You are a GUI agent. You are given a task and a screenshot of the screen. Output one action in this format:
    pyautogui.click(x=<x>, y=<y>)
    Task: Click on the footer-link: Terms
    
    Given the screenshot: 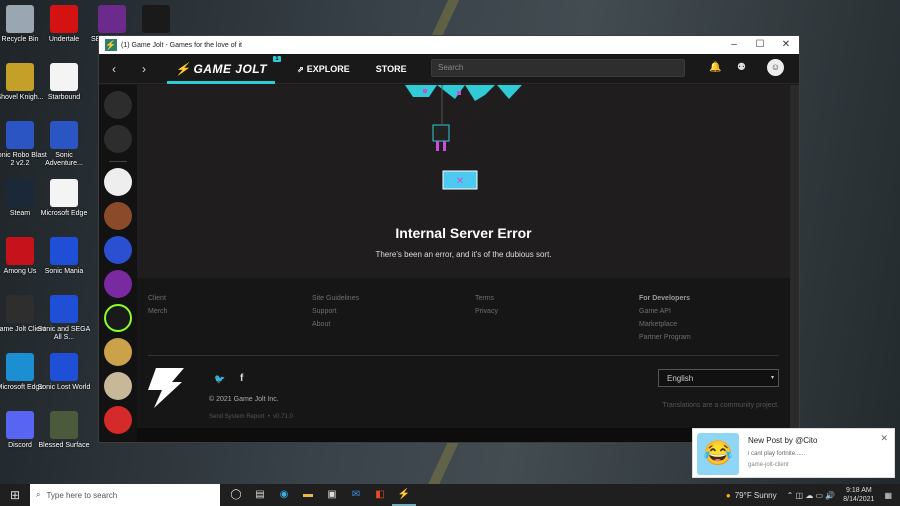 What is the action you would take?
    pyautogui.click(x=486, y=298)
    